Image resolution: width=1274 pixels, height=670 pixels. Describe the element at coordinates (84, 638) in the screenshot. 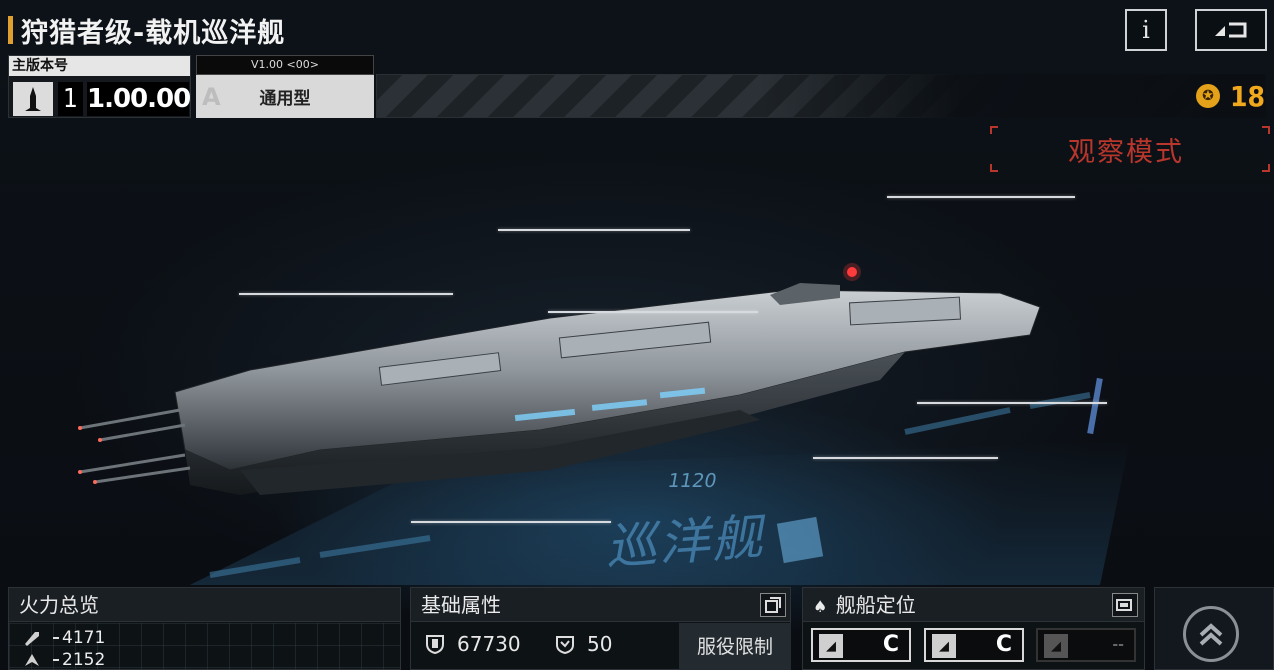

I see `firepower-value: 4171` at that location.